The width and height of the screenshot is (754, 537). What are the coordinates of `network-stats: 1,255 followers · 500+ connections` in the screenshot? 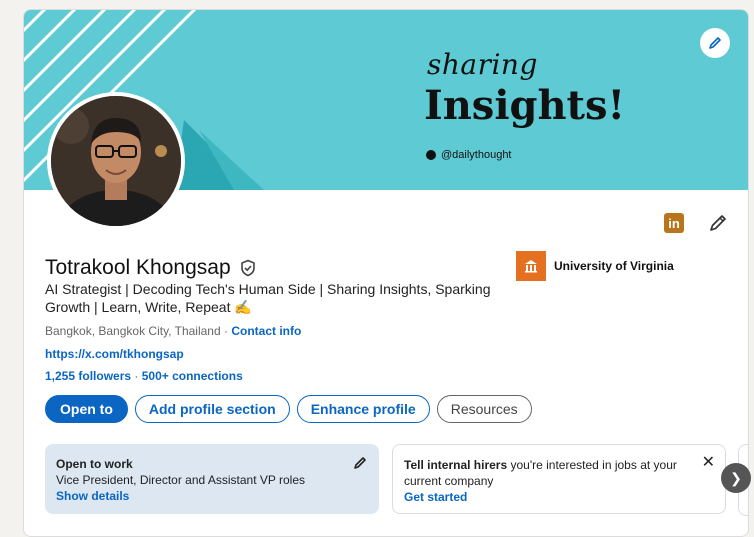 It's located at (144, 376).